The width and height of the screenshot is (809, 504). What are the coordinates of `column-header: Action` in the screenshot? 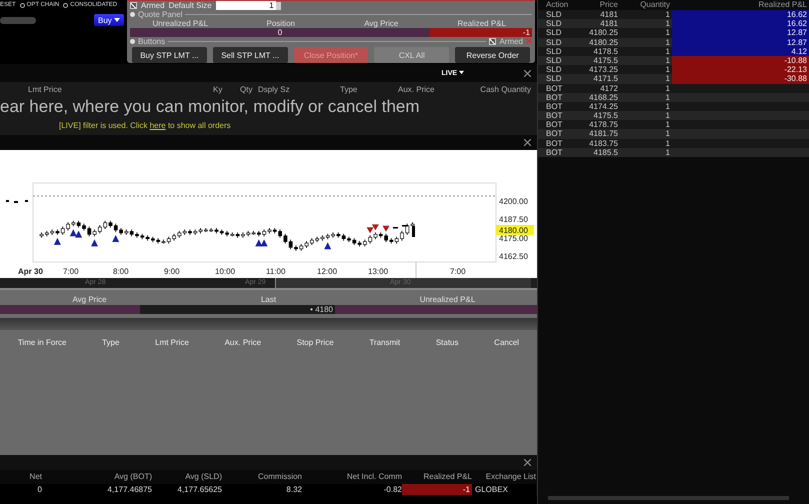 It's located at (557, 5).